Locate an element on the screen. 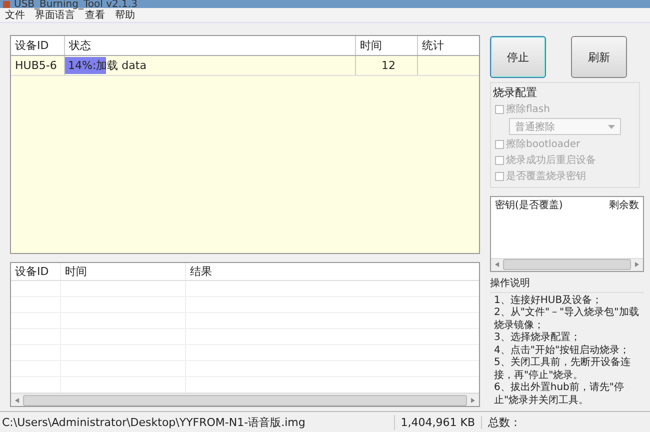 This screenshot has height=432, width=650. menu-item: 帮助 is located at coordinates (125, 15).